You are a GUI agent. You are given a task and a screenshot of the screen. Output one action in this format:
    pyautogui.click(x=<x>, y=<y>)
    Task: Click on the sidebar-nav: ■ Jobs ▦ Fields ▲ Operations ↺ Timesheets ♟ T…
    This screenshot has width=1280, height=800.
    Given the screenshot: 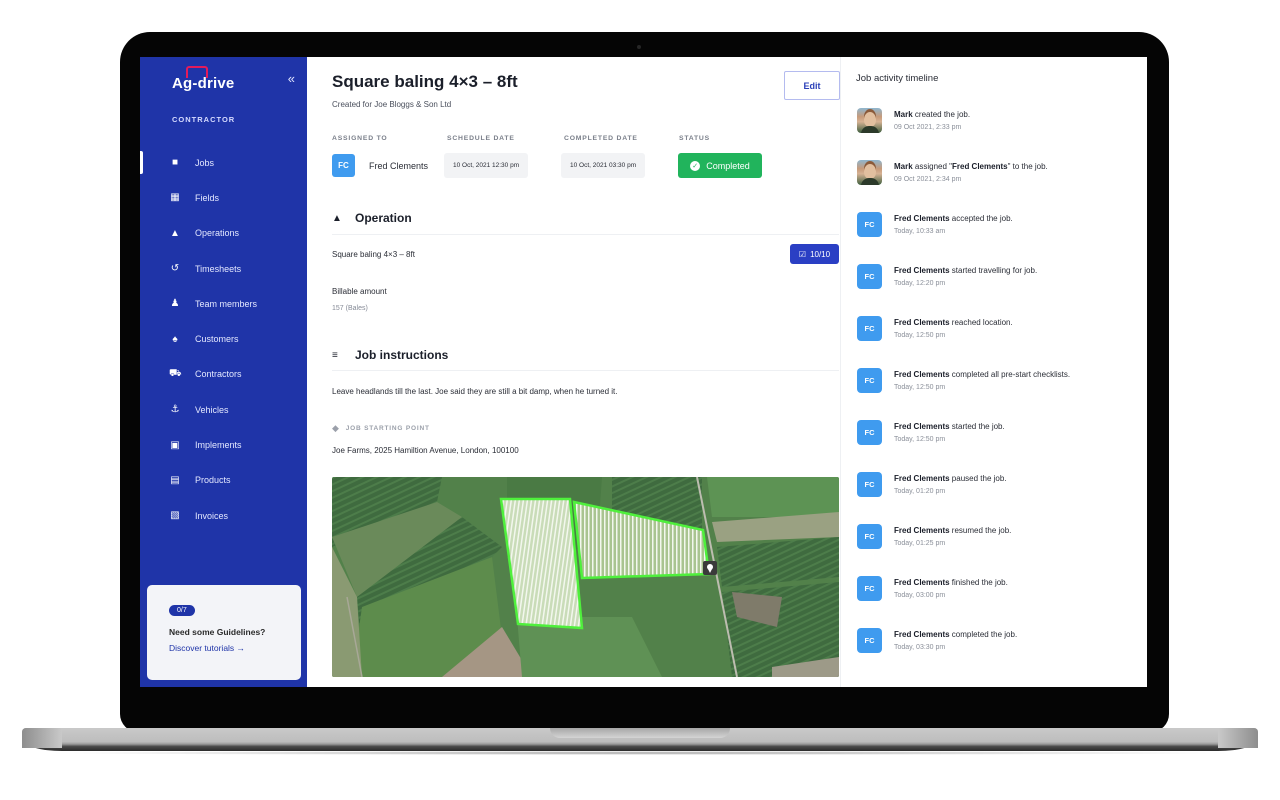 What is the action you would take?
    pyautogui.click(x=223, y=339)
    